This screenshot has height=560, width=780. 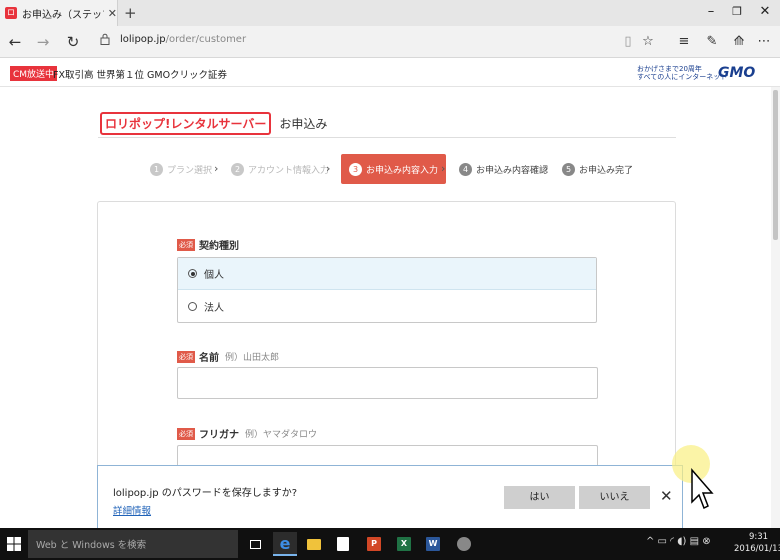 I want to click on page-header: ロリポップ!レンタルサーバー お申込み, so click(x=213, y=123).